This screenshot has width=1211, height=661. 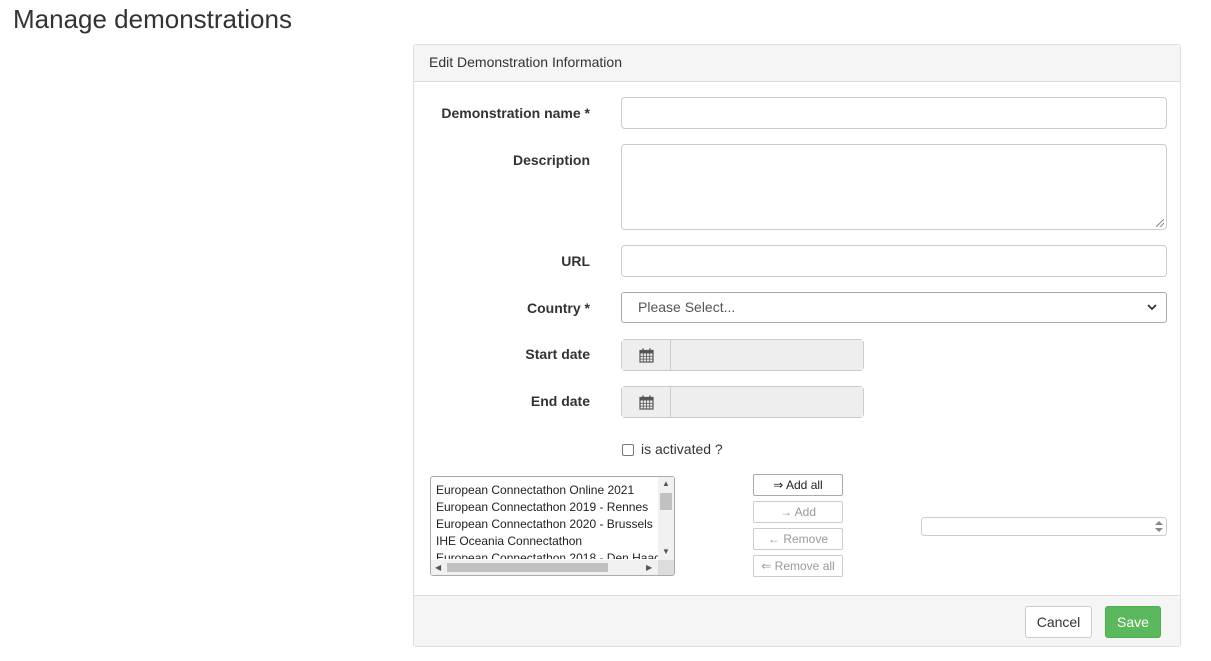 I want to click on add-button: → Add, so click(x=798, y=512).